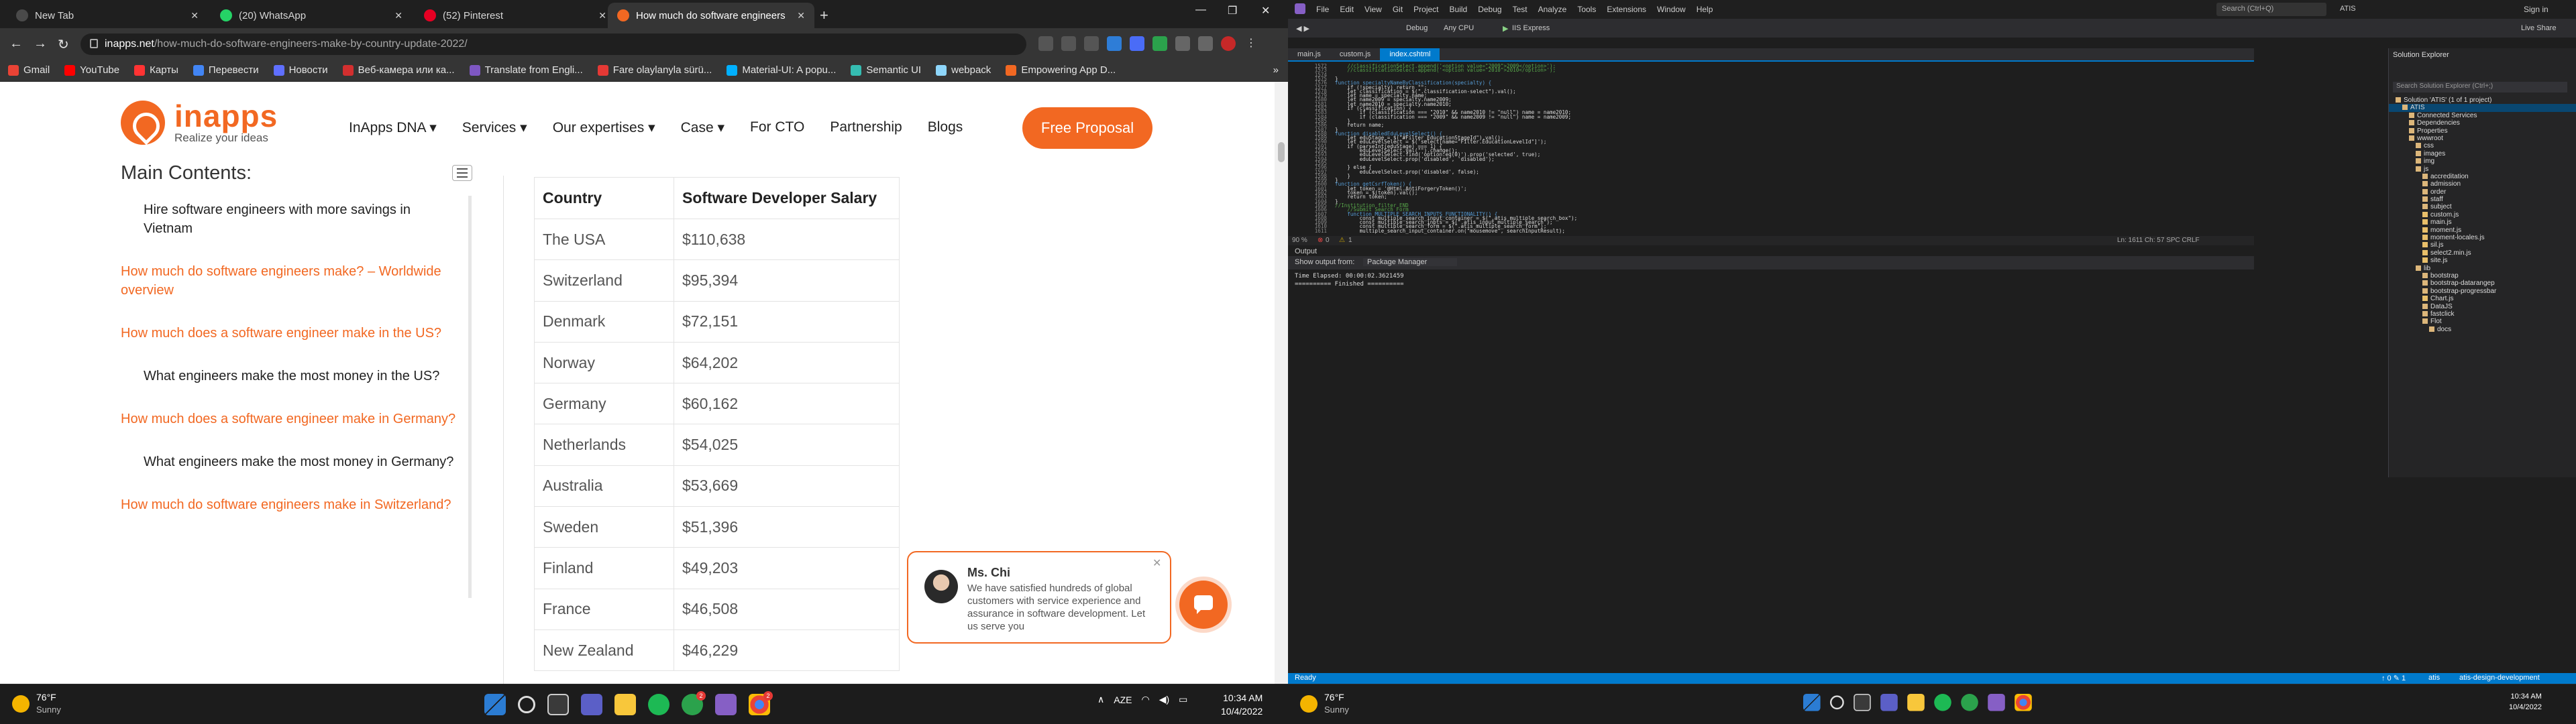 Image resolution: width=2576 pixels, height=724 pixels. What do you see at coordinates (2482, 192) in the screenshot?
I see `tree-item: order` at bounding box center [2482, 192].